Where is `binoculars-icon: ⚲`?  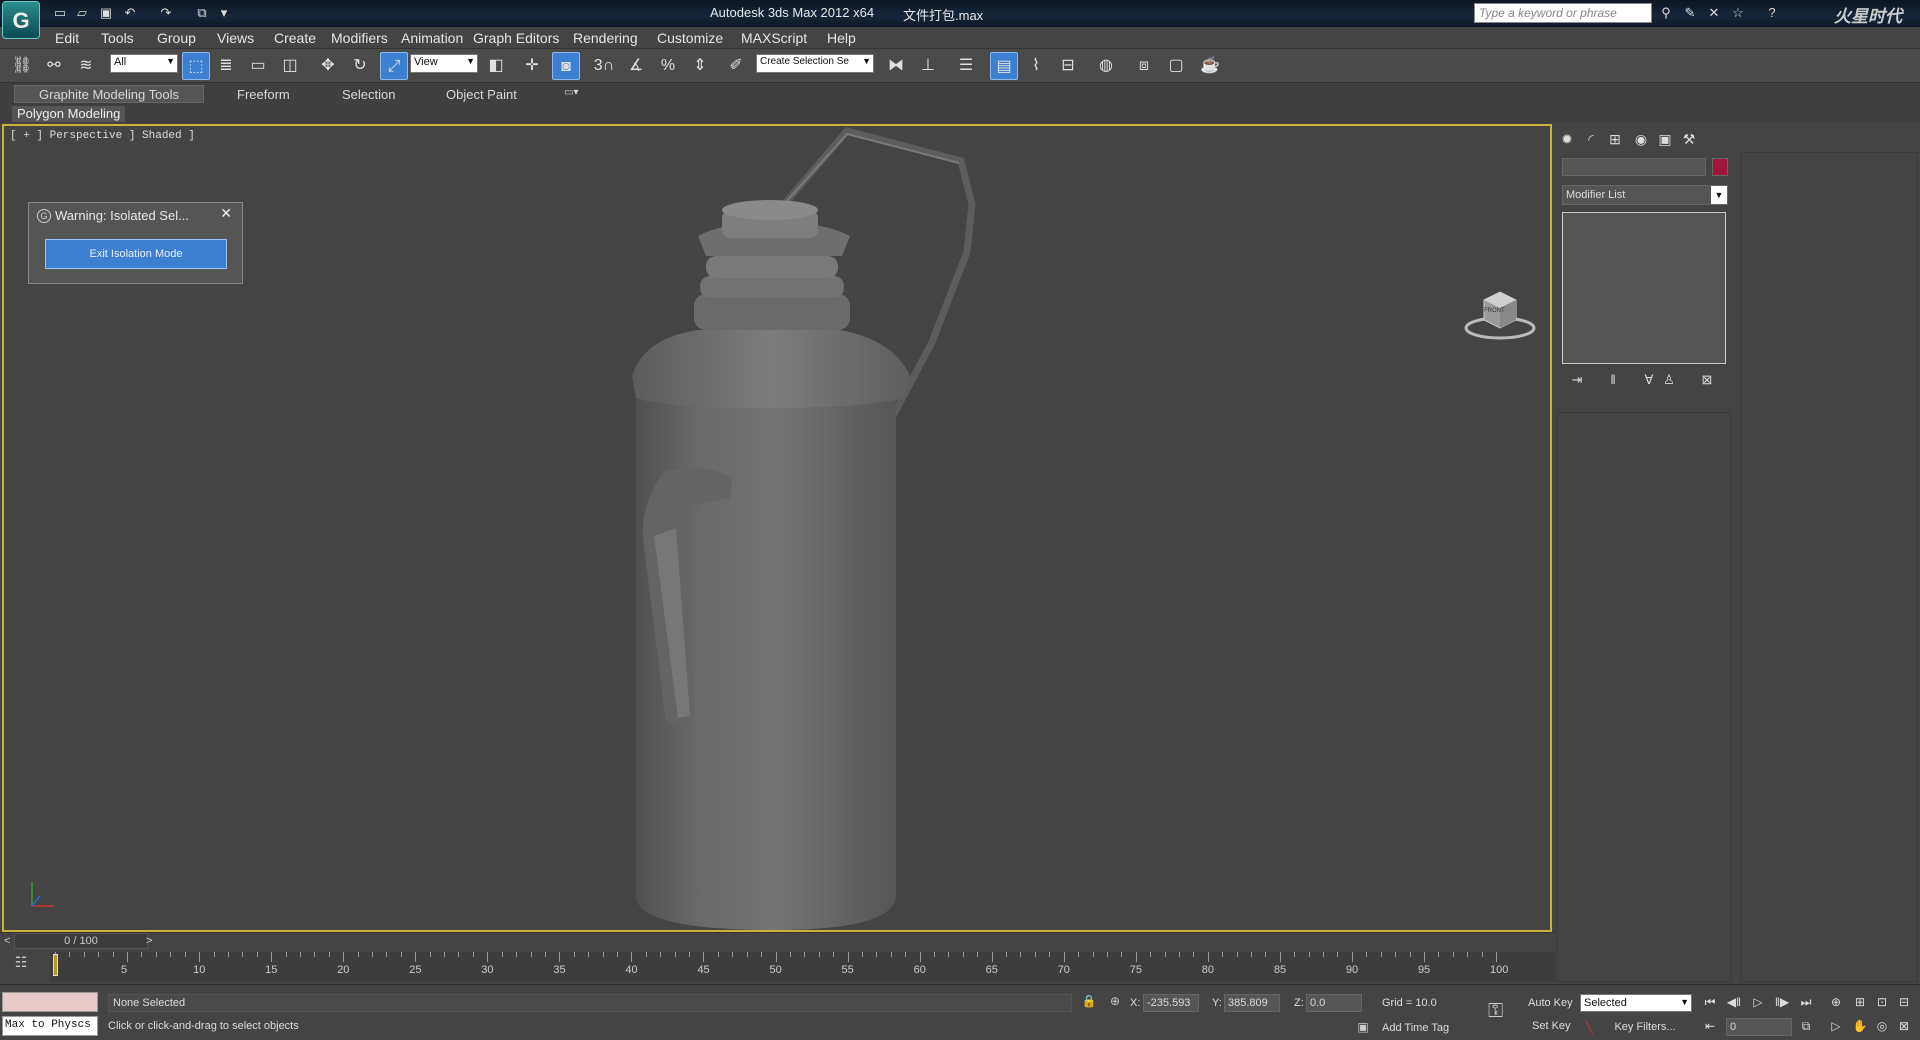 binoculars-icon: ⚲ is located at coordinates (1666, 13).